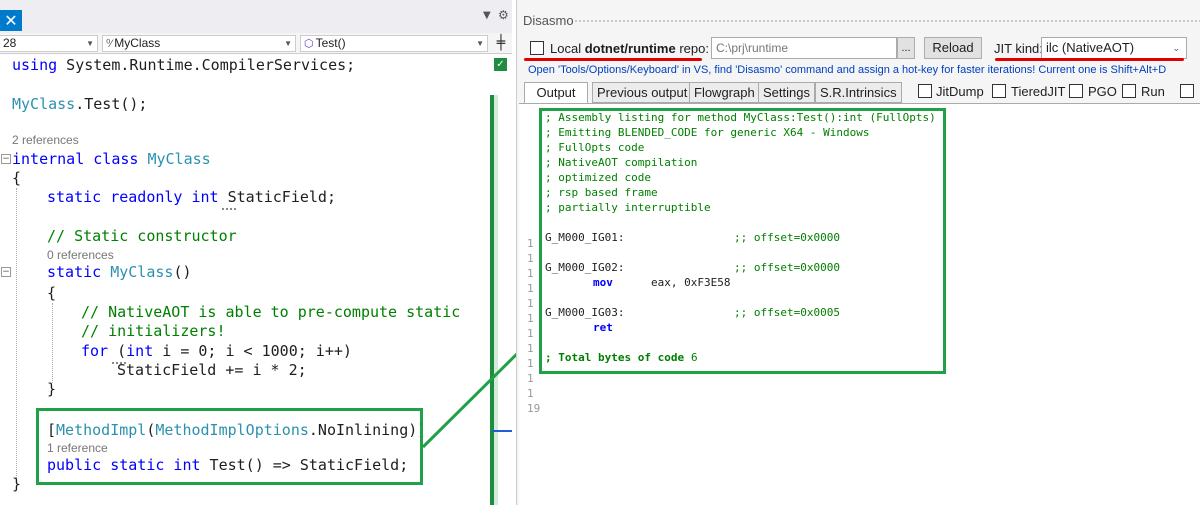 Image resolution: width=1200 pixels, height=505 pixels. What do you see at coordinates (1038, 91) in the screenshot?
I see `tieredjit-label: TieredJIT` at bounding box center [1038, 91].